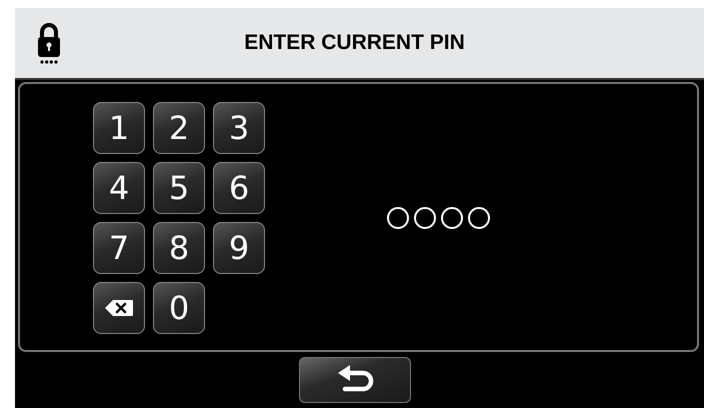 The height and width of the screenshot is (408, 704). Describe the element at coordinates (49, 43) in the screenshot. I see `padlock-icon` at that location.